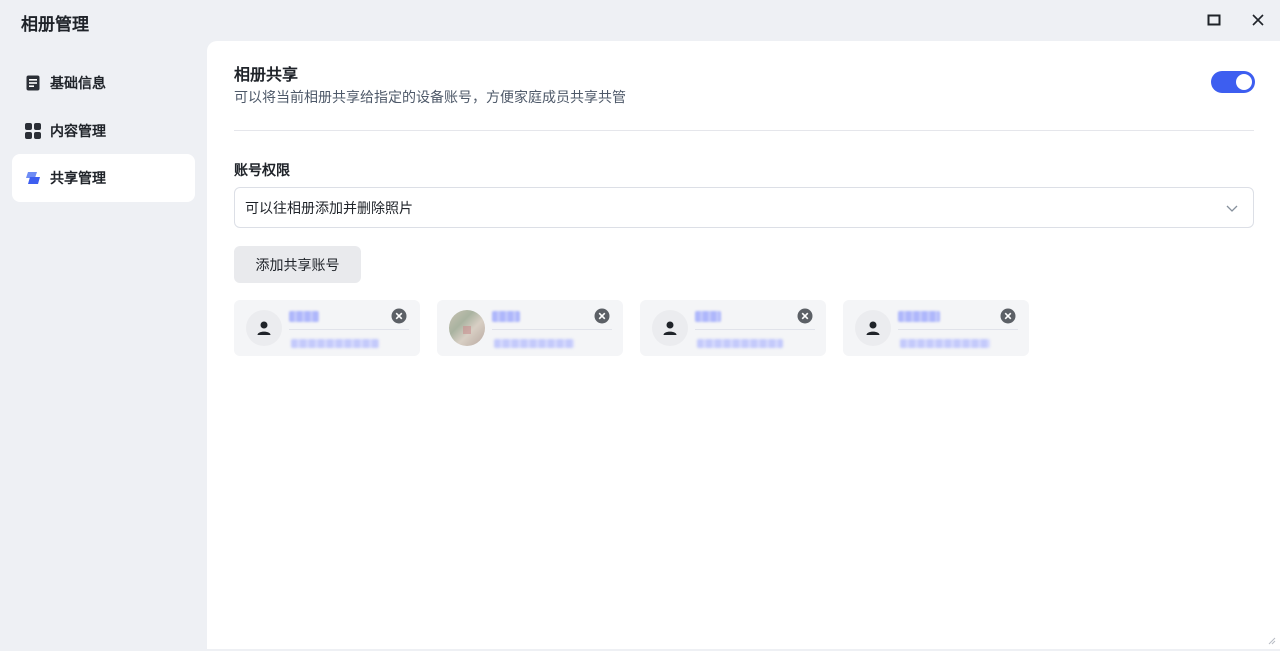 This screenshot has width=1280, height=651. I want to click on shared-accounts-list, so click(744, 328).